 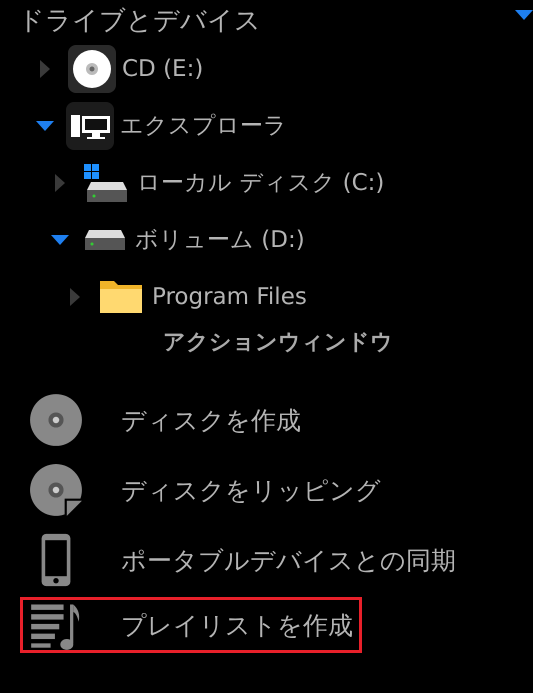 What do you see at coordinates (90, 126) in the screenshot?
I see `computer-icon` at bounding box center [90, 126].